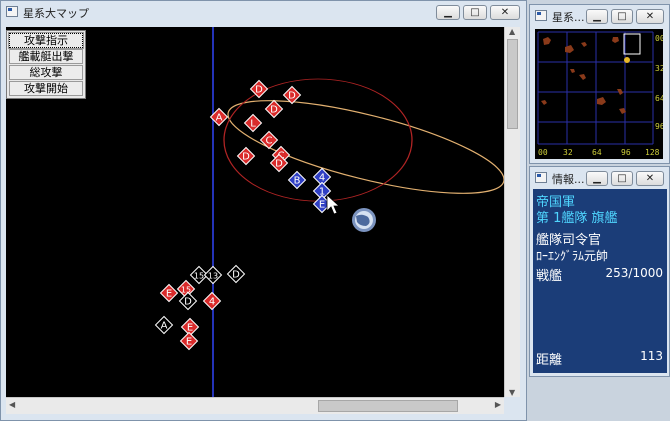 This screenshot has height=421, width=670. What do you see at coordinates (46, 40) in the screenshot?
I see `attack-order-button: 攻撃指示` at bounding box center [46, 40].